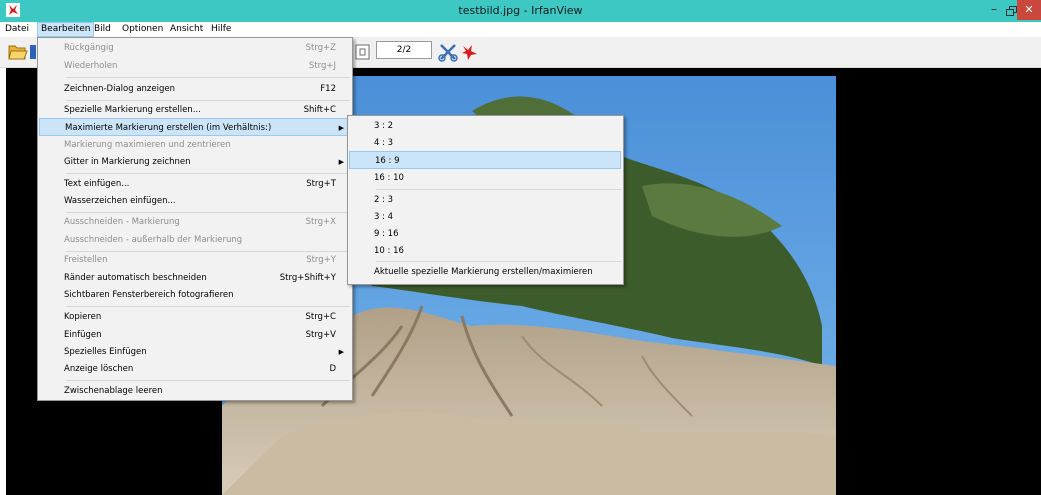 This screenshot has height=495, width=1041. Describe the element at coordinates (195, 222) in the screenshot. I see `menu-item-cut-selection: Ausschneiden - Markierung Strg+X` at that location.